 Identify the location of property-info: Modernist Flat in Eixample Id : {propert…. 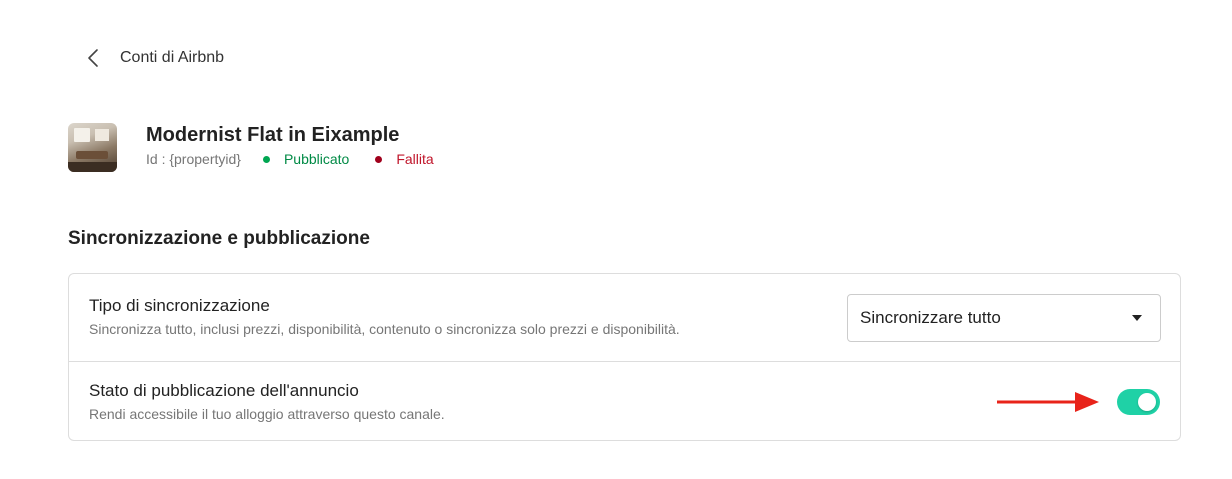
(290, 147).